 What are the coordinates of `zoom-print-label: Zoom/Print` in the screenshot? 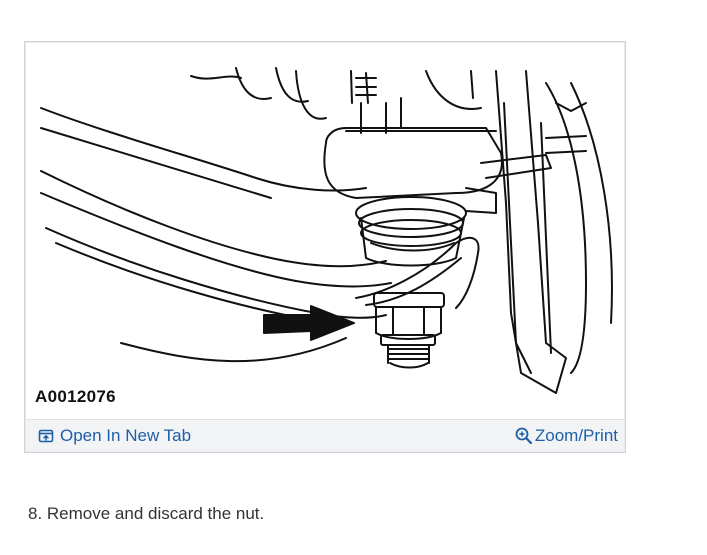 It's located at (576, 435).